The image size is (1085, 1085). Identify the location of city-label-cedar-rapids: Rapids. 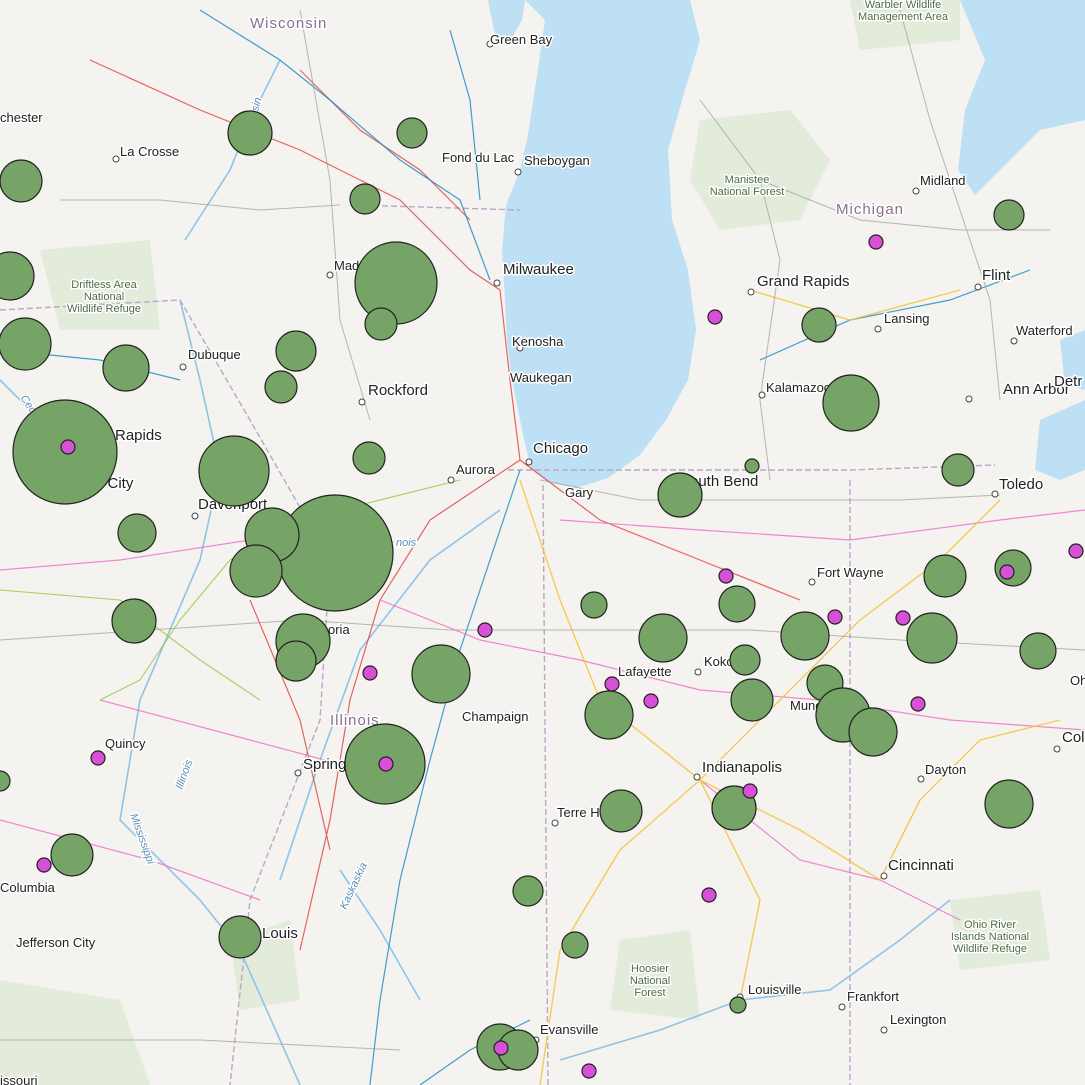
(138, 435).